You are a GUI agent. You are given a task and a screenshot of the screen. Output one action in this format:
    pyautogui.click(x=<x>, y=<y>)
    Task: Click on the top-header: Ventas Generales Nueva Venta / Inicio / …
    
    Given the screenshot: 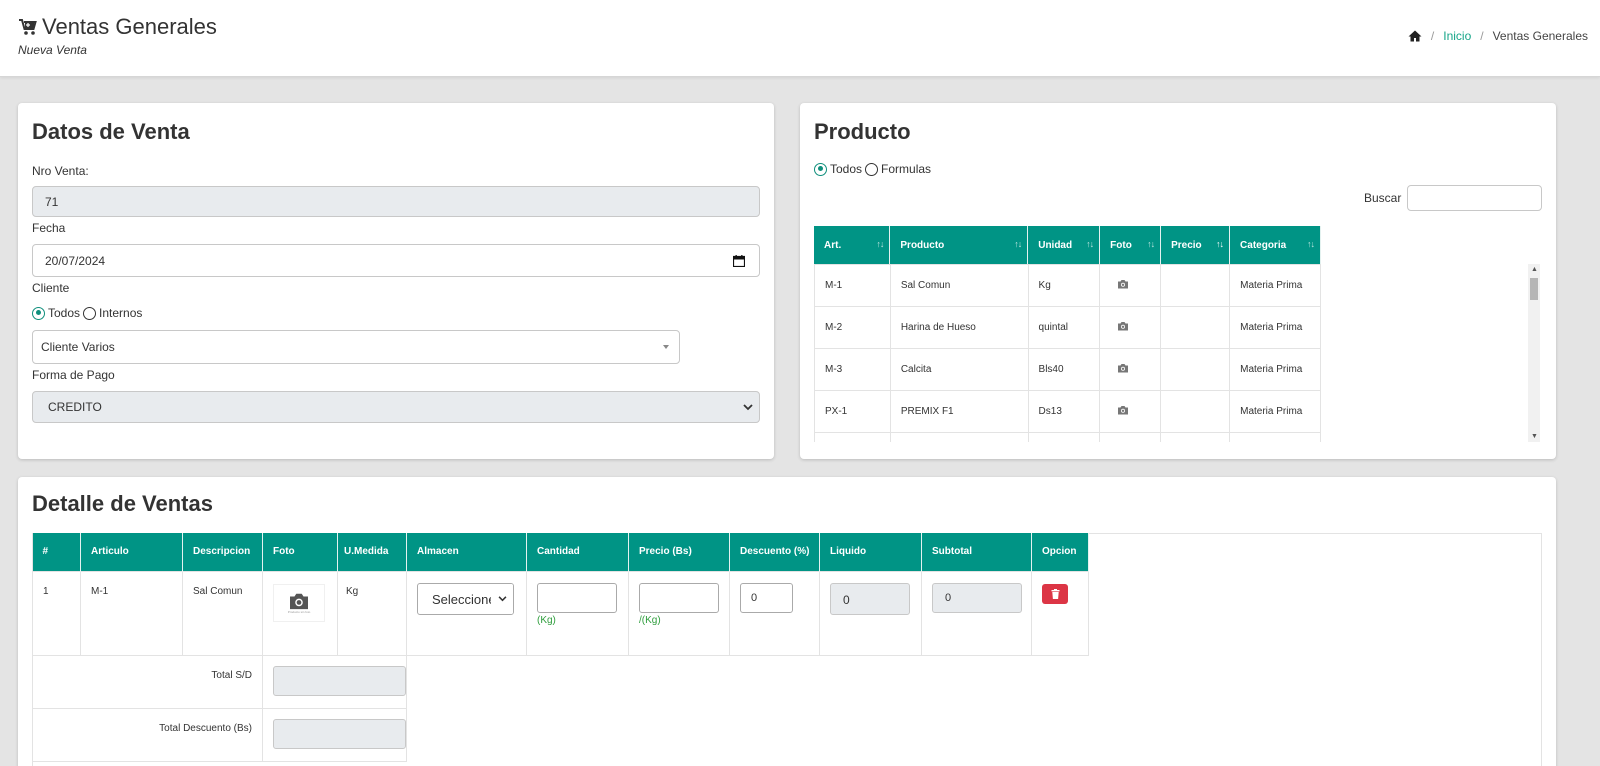 What is the action you would take?
    pyautogui.click(x=800, y=38)
    